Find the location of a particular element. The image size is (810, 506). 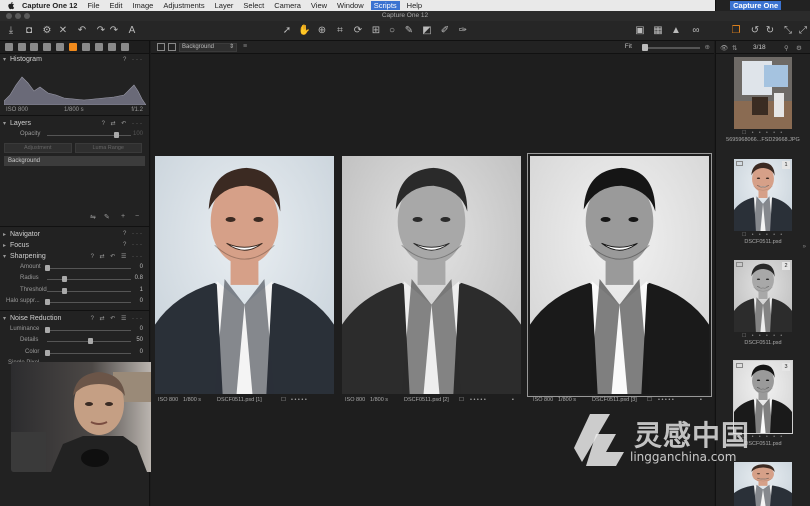

spot-tool-icon: ○ is located at coordinates (392, 31).